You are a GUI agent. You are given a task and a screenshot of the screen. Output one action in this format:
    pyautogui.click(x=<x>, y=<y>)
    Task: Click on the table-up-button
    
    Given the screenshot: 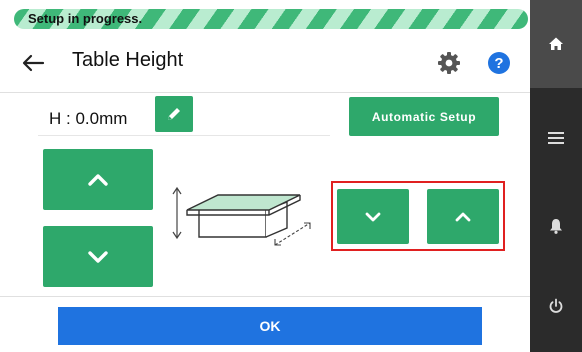 What is the action you would take?
    pyautogui.click(x=98, y=179)
    